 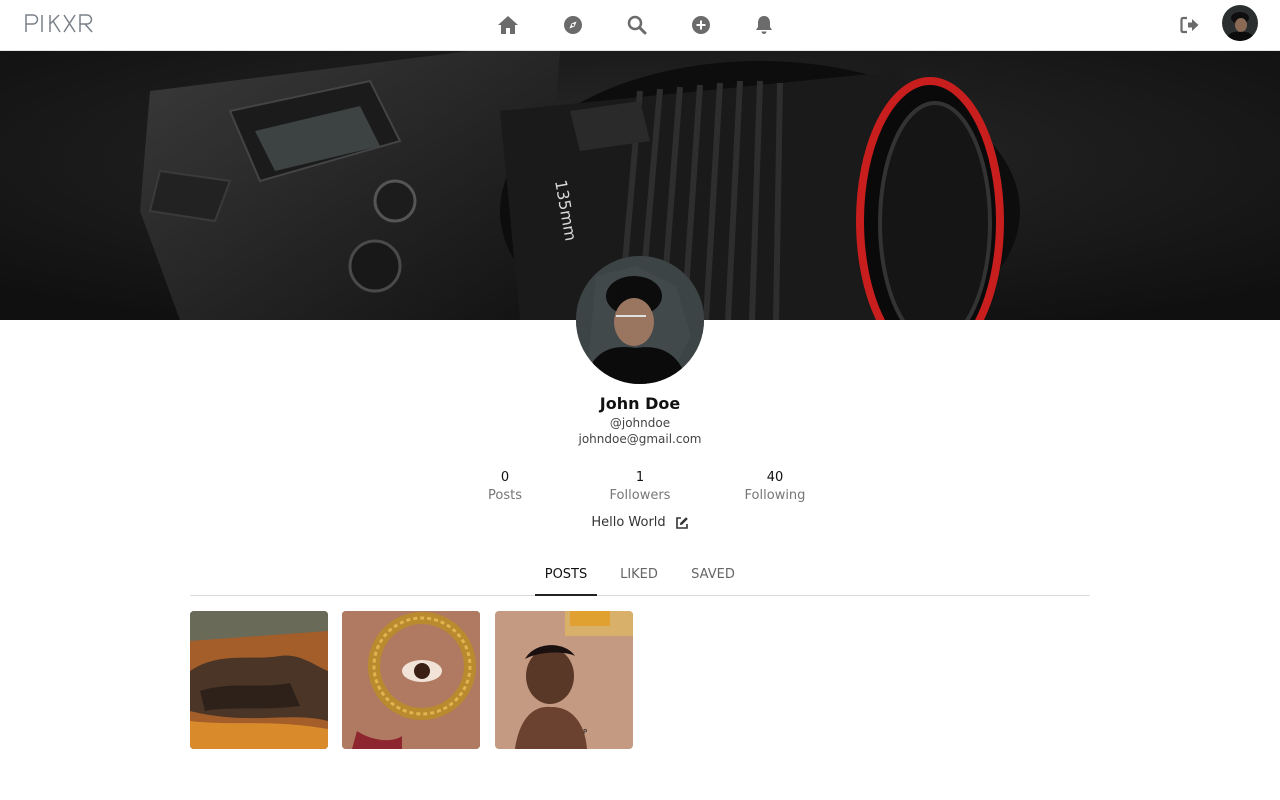 What do you see at coordinates (713, 576) in the screenshot?
I see `tab-saved: SAVED` at bounding box center [713, 576].